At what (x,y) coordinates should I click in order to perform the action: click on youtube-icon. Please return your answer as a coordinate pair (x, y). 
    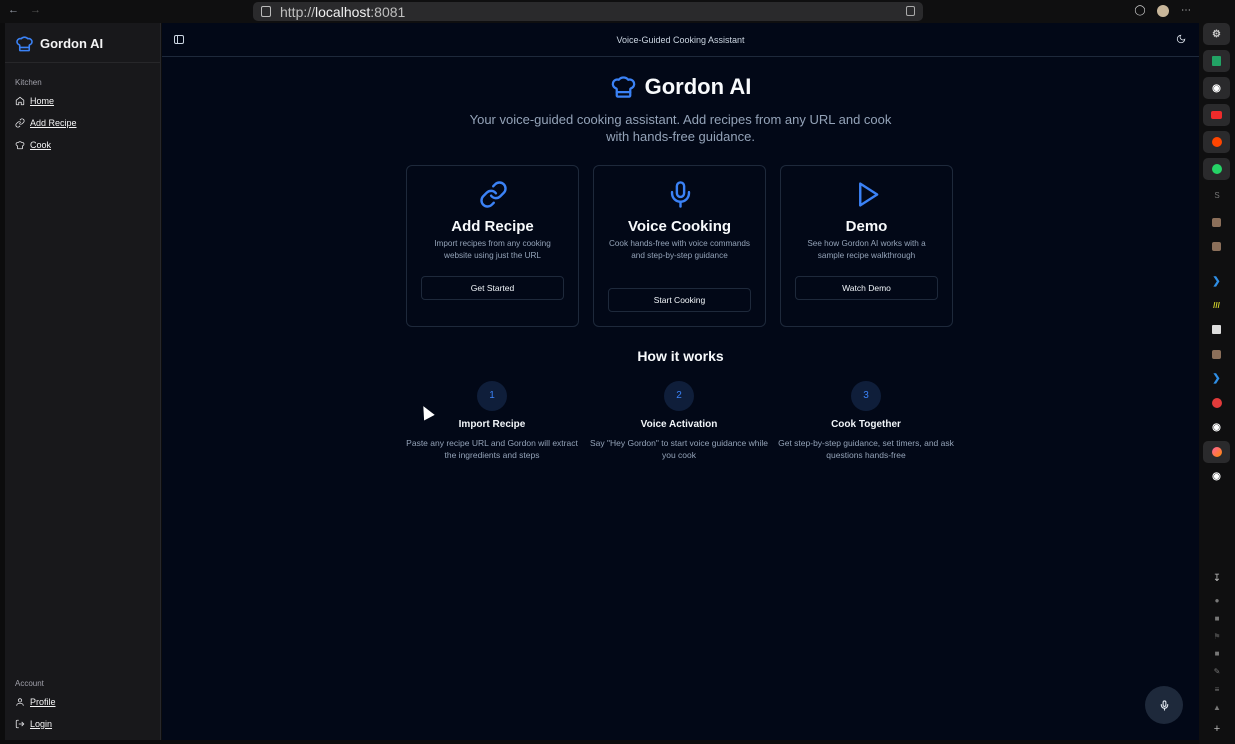
    Looking at the image, I should click on (1216, 115).